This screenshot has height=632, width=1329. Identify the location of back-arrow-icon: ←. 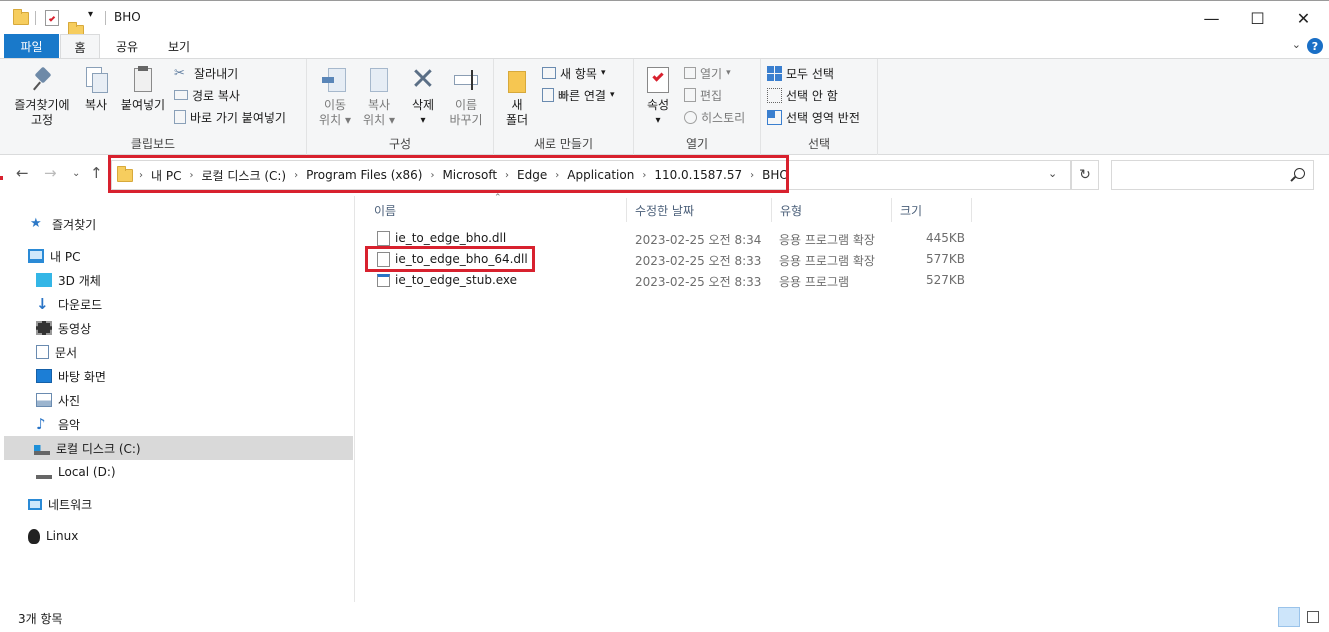
(22, 173).